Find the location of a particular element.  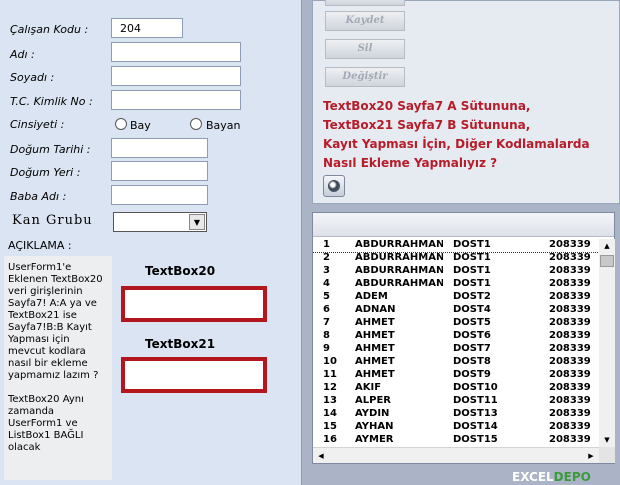

question-line: TextBox20 Sayfa7 A Sütununa, is located at coordinates (427, 106).